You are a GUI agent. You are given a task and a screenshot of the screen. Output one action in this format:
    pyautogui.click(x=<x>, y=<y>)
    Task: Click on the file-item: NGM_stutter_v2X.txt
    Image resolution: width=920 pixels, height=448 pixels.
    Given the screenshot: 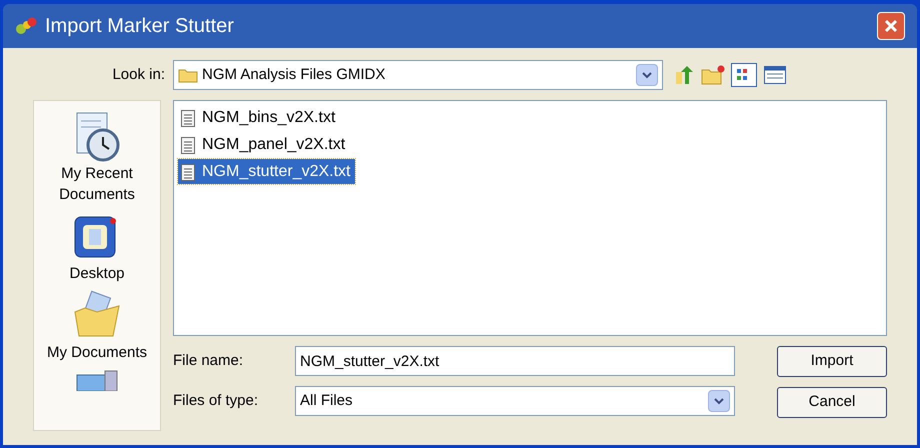 What is the action you would take?
    pyautogui.click(x=266, y=171)
    